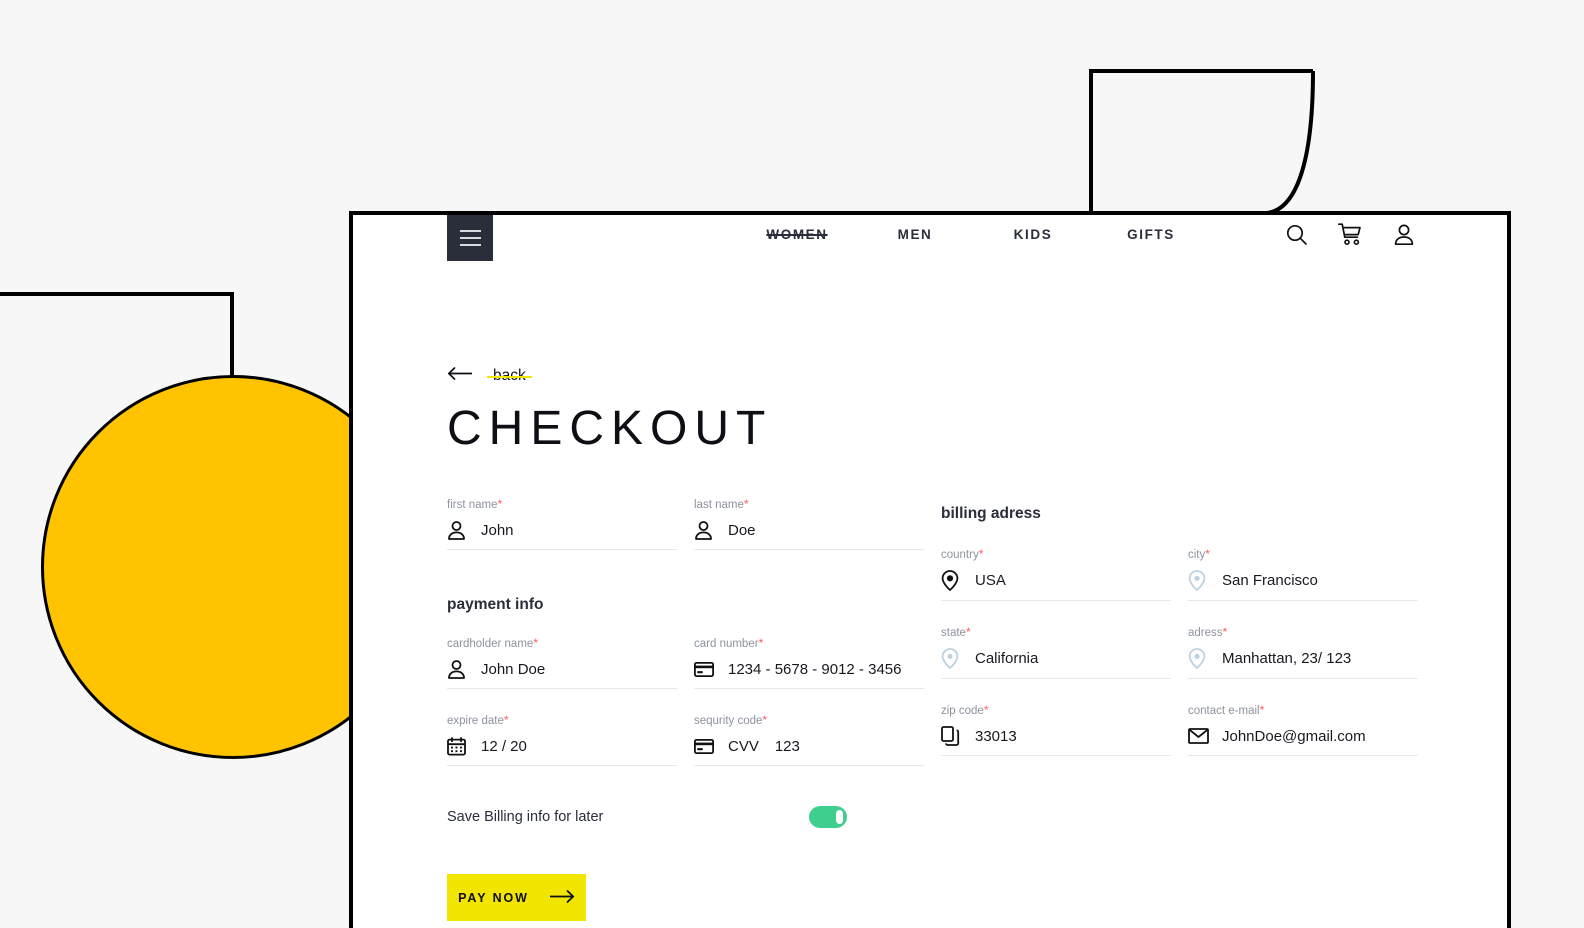  I want to click on user-account-icon, so click(1404, 234).